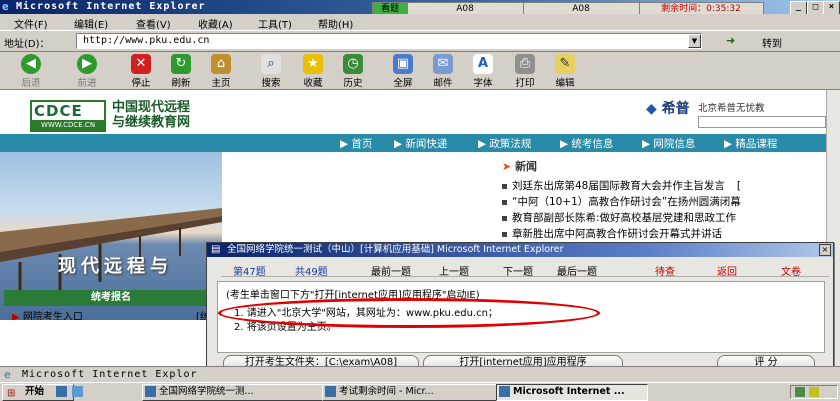 This screenshot has height=401, width=840. I want to click on favorites-star-icon: ★, so click(313, 64).